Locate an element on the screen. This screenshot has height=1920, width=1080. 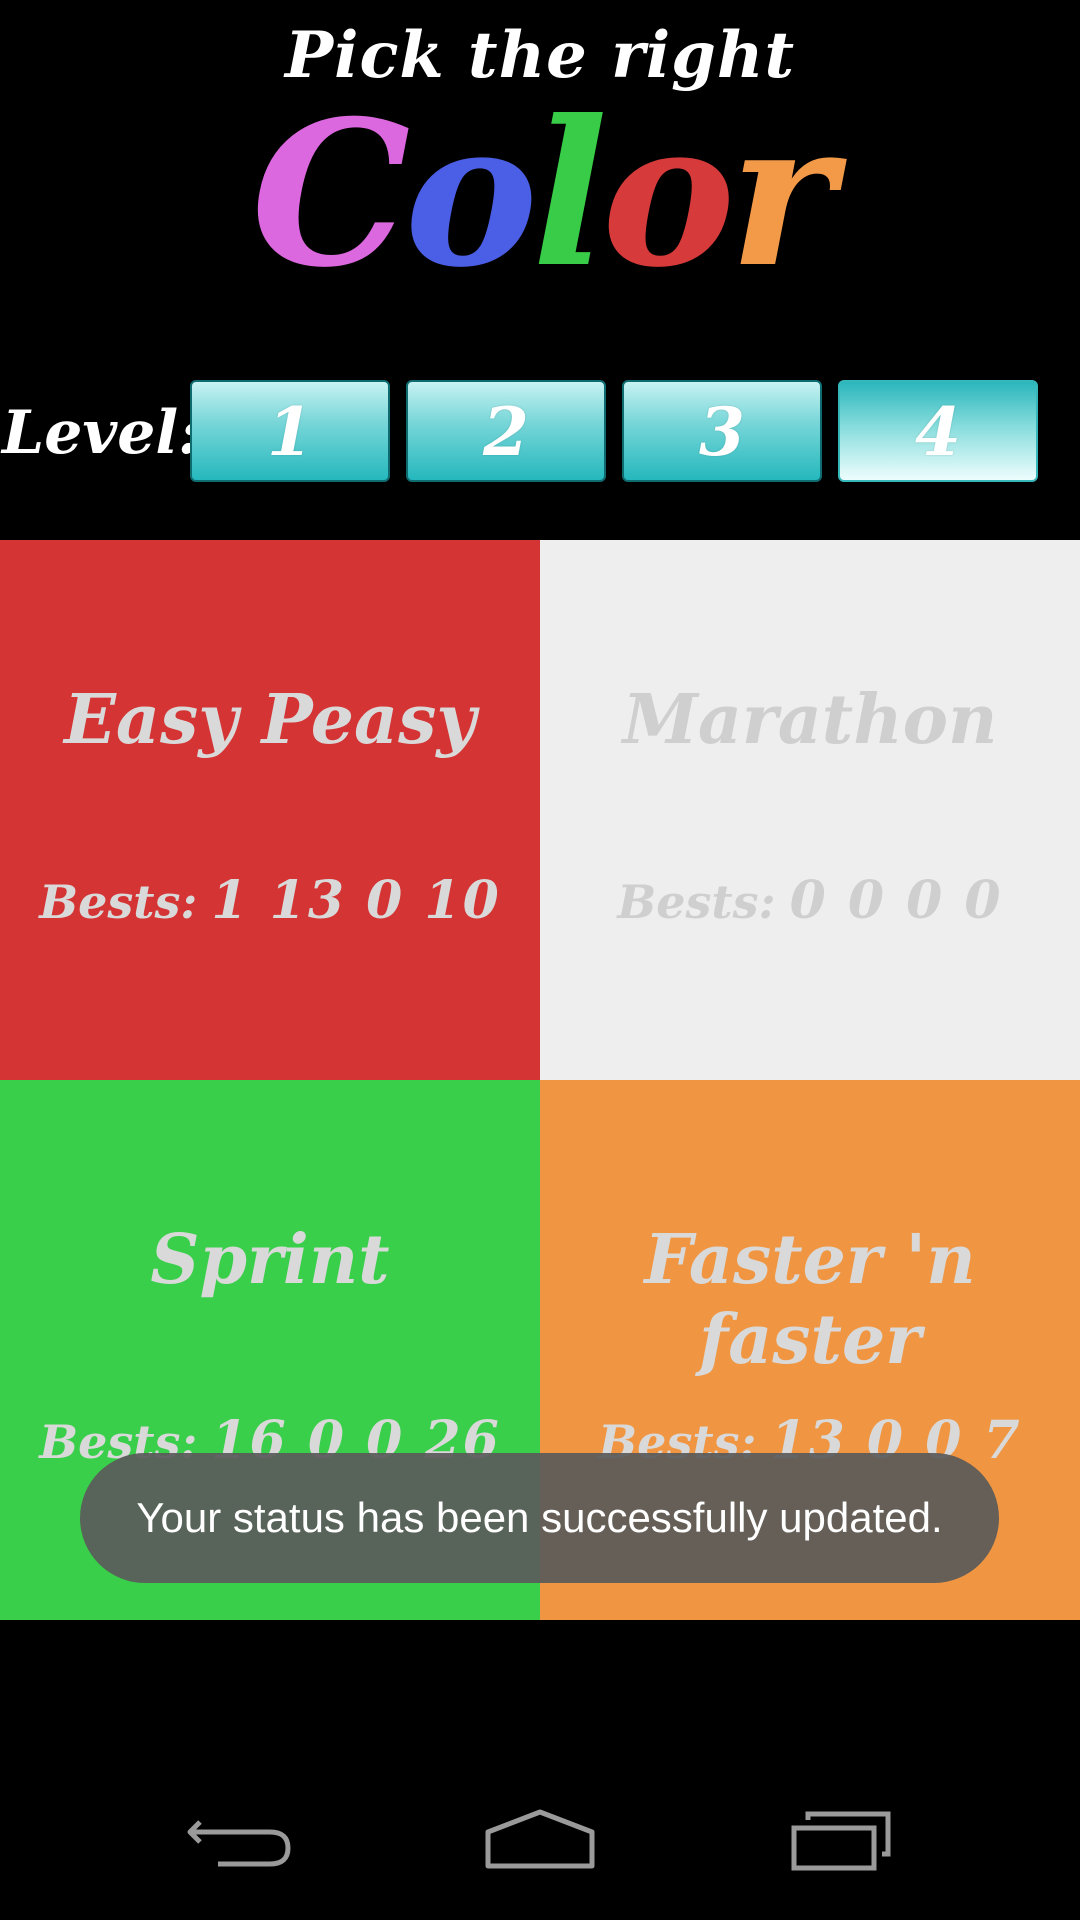
bests-values: 1 13 0 10 is located at coordinates (356, 900).